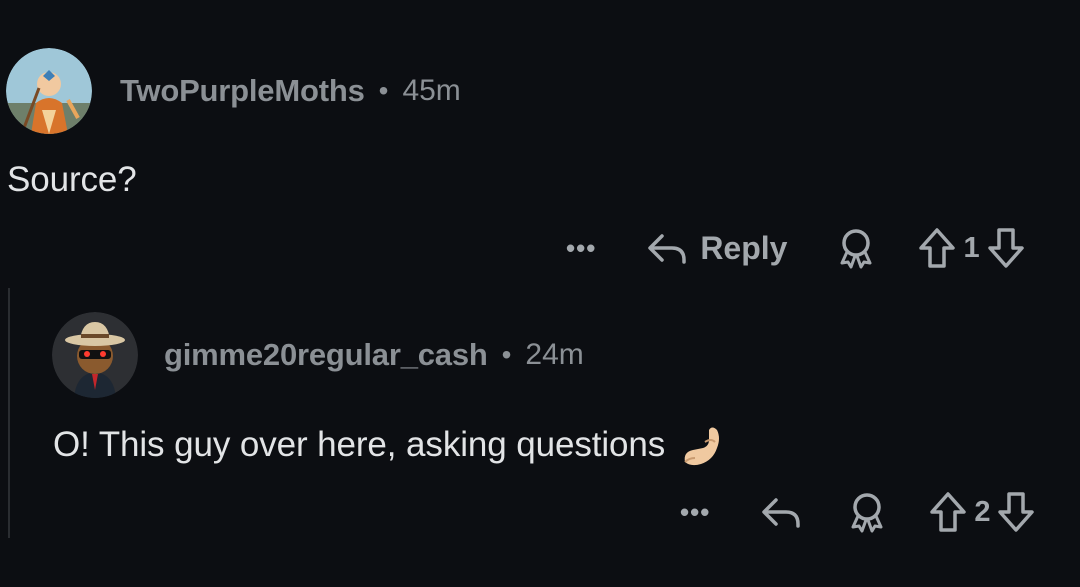  What do you see at coordinates (796, 248) in the screenshot?
I see `comment-1-actions: ••• Reply 1` at bounding box center [796, 248].